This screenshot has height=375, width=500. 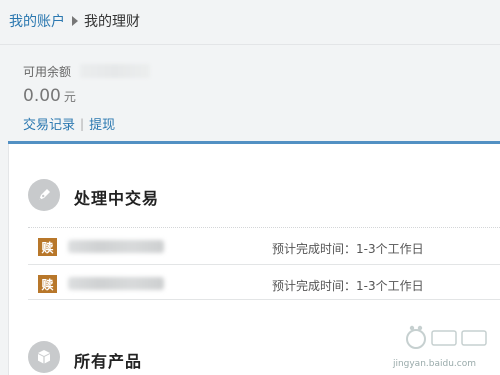 I want to click on header-divider, so click(x=250, y=44).